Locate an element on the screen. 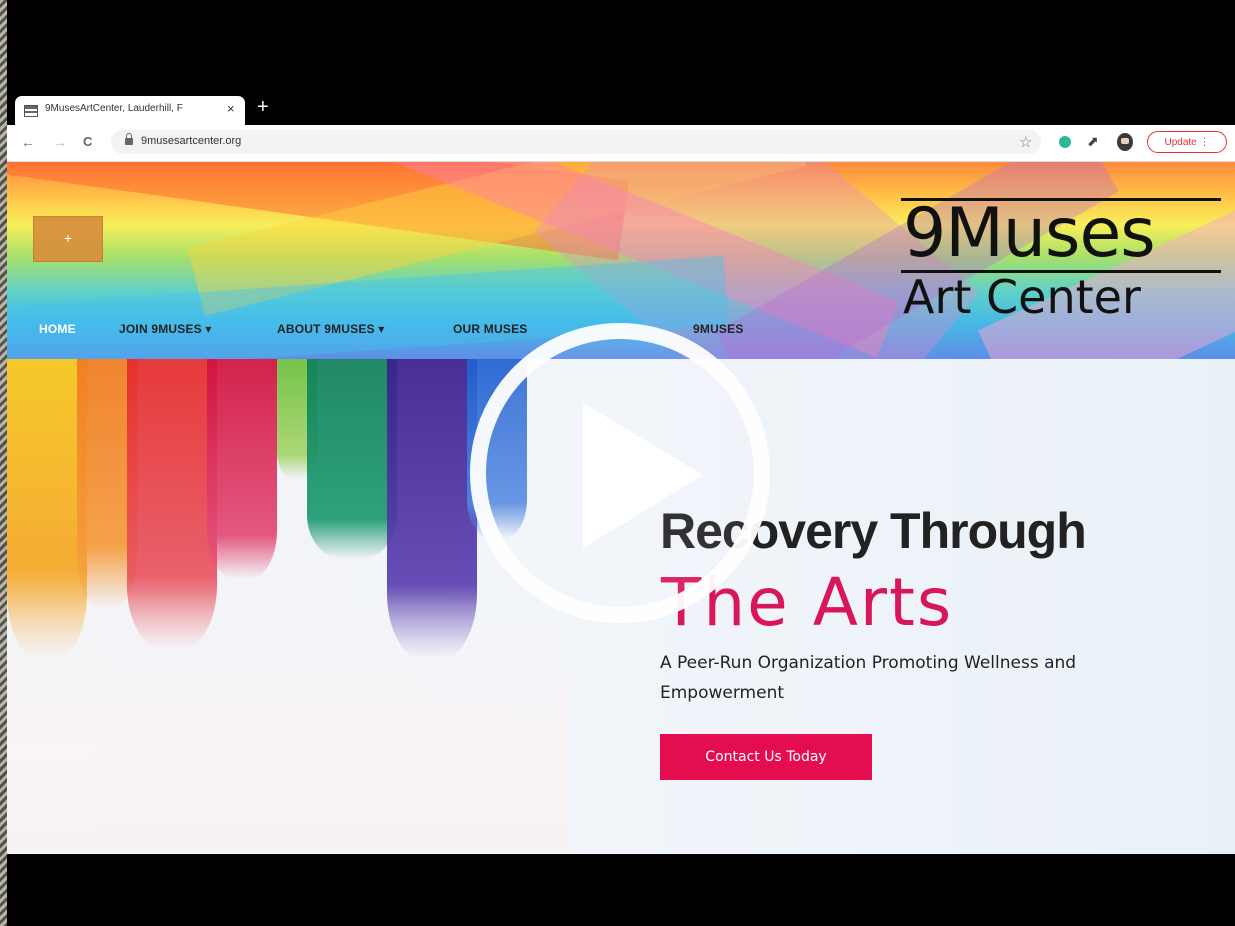  update-button: Update ⋮ is located at coordinates (1187, 142).